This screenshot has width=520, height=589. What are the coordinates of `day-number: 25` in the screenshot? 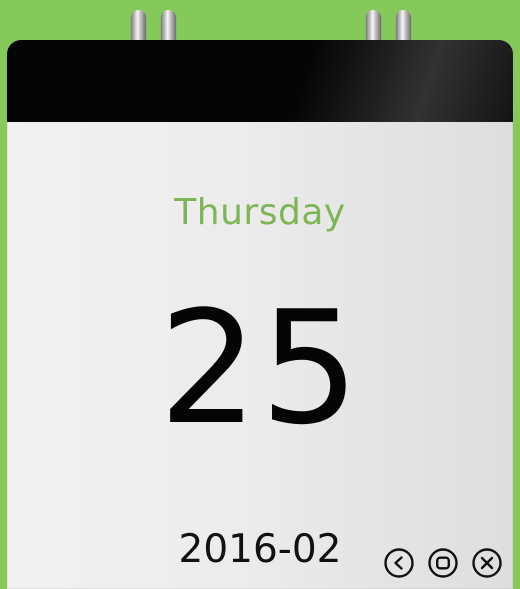 It's located at (260, 368).